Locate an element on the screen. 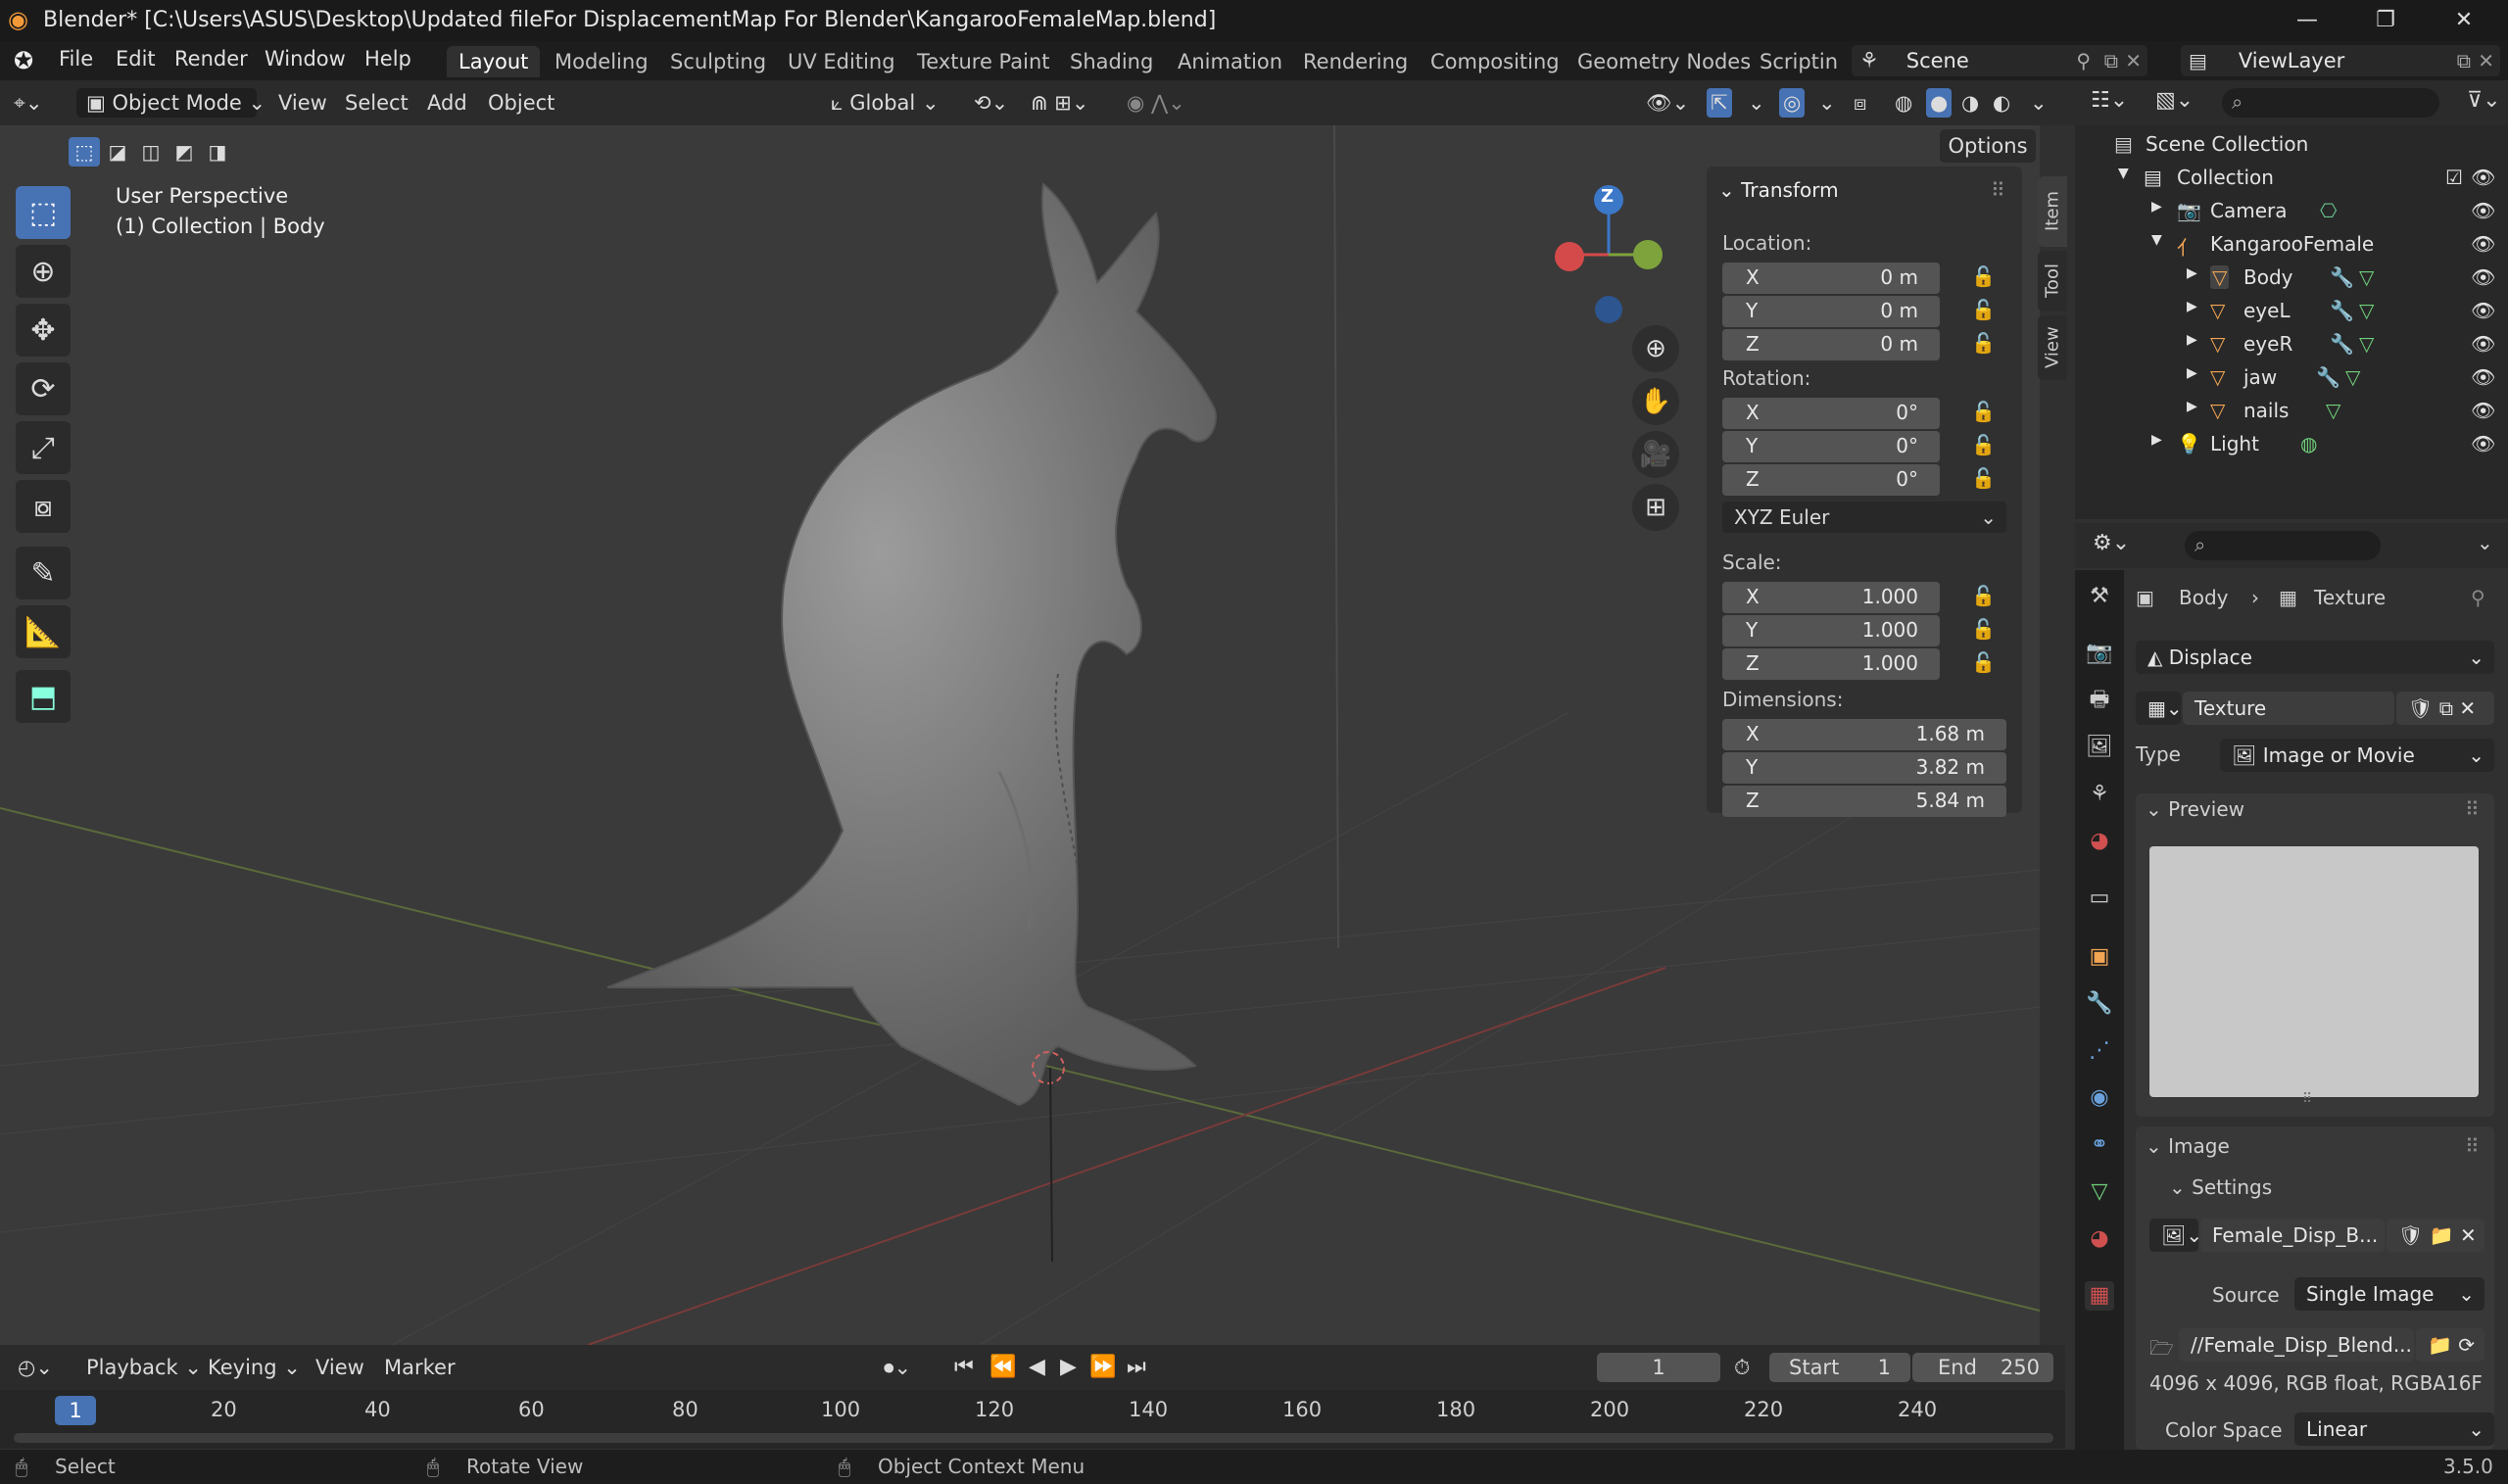 The width and height of the screenshot is (2508, 1484). cursor-tool: ⊕ is located at coordinates (43, 271).